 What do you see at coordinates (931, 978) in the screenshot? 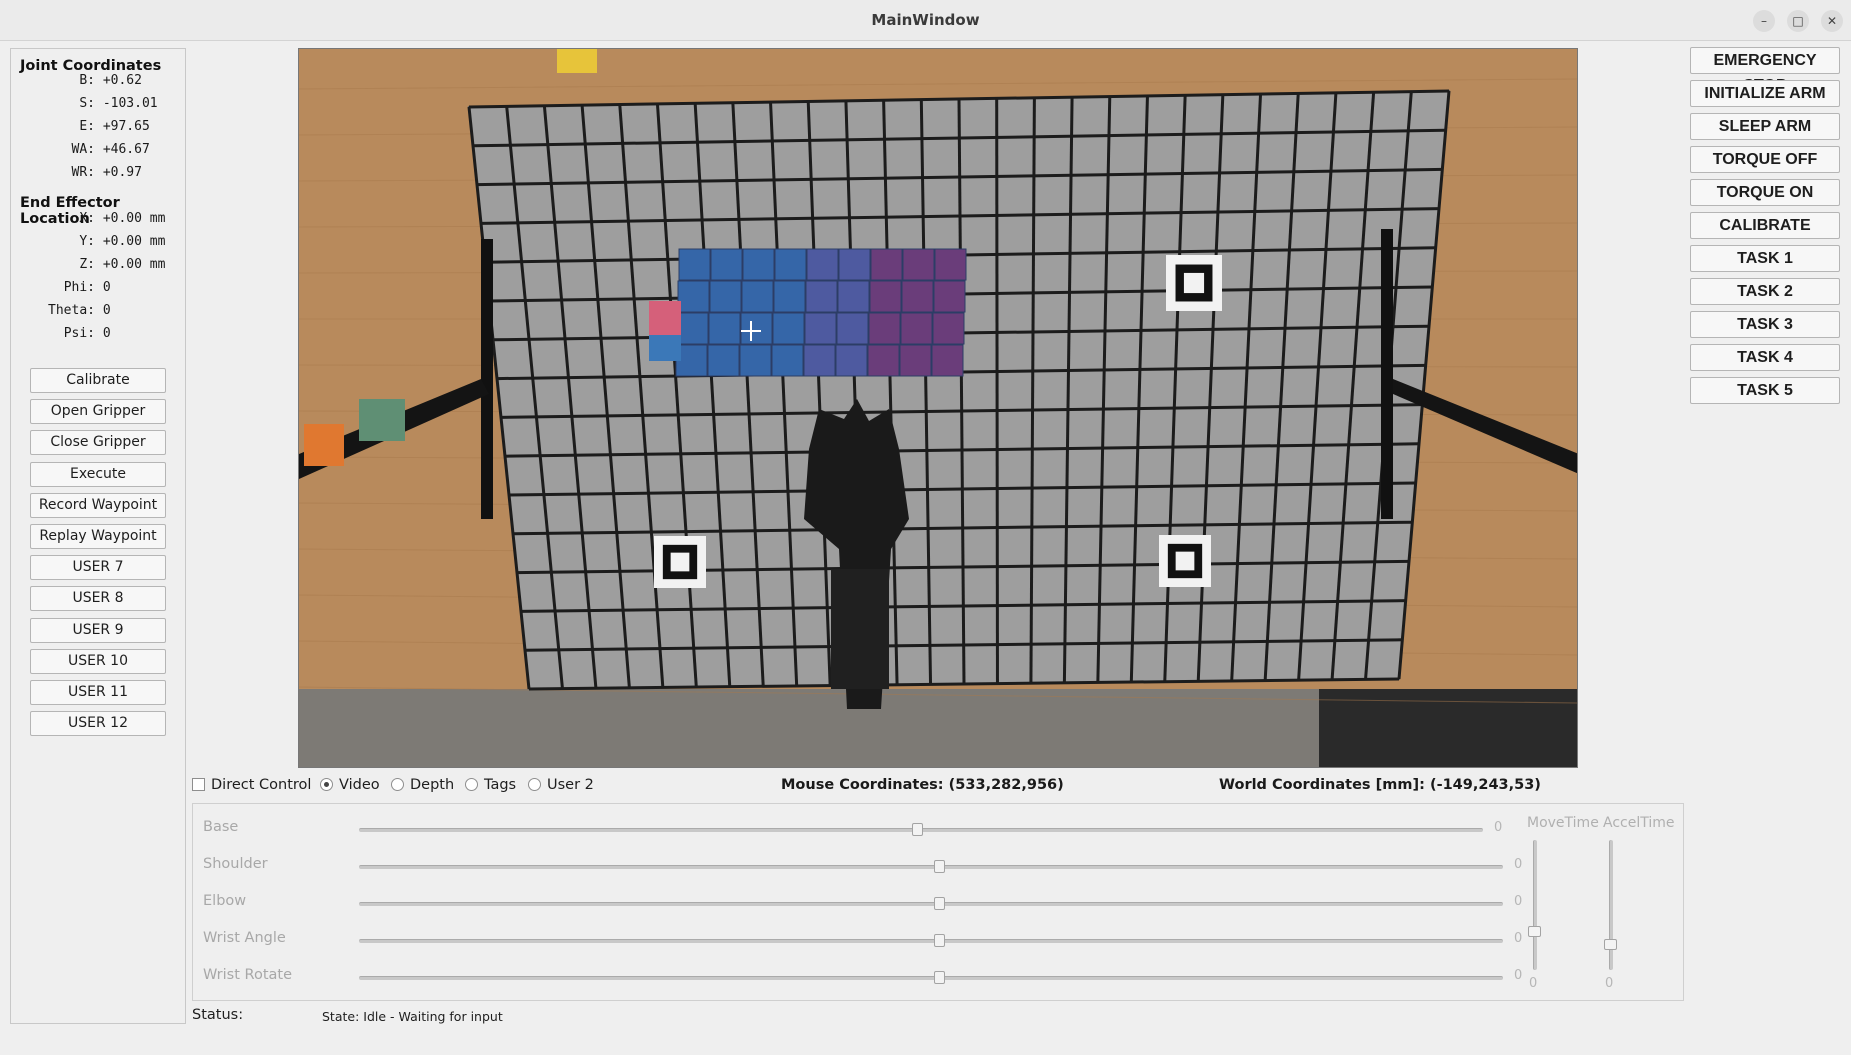
I see `slider-wrist-rotate` at bounding box center [931, 978].